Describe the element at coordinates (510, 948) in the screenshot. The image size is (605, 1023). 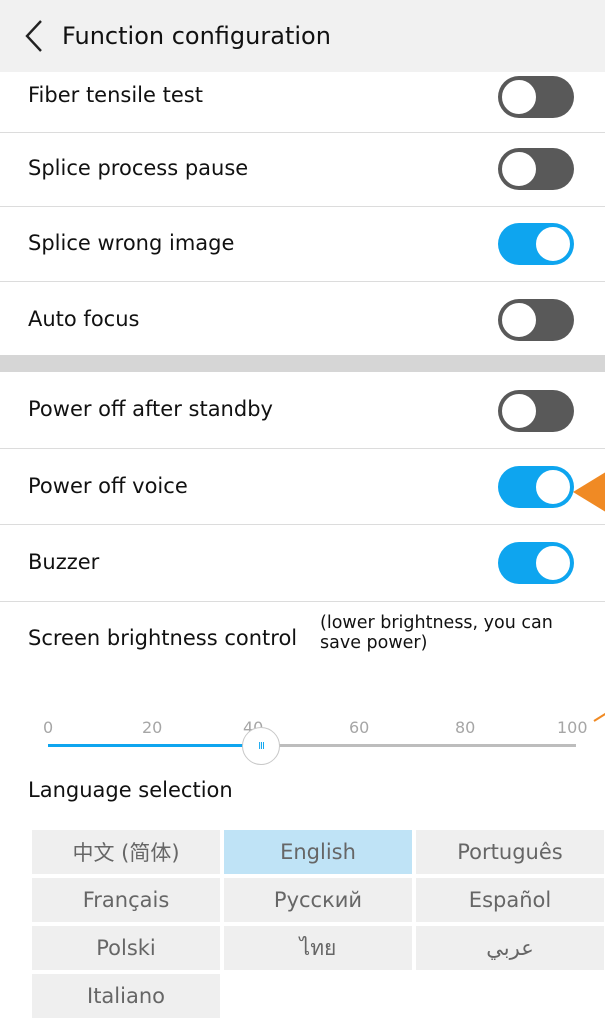
I see `language-option: عربي` at that location.